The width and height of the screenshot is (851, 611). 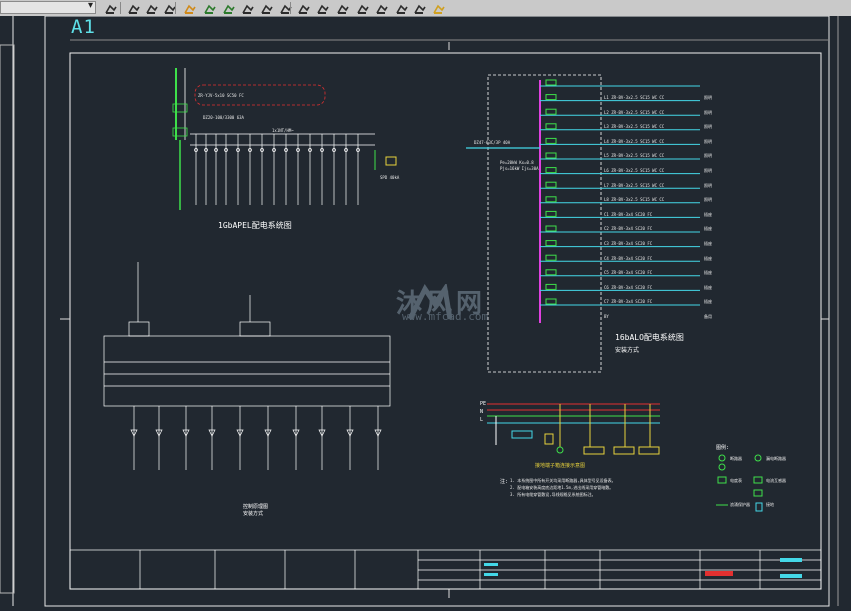 I want to click on pe-surge-label: SPD 40kA, so click(x=390, y=177).